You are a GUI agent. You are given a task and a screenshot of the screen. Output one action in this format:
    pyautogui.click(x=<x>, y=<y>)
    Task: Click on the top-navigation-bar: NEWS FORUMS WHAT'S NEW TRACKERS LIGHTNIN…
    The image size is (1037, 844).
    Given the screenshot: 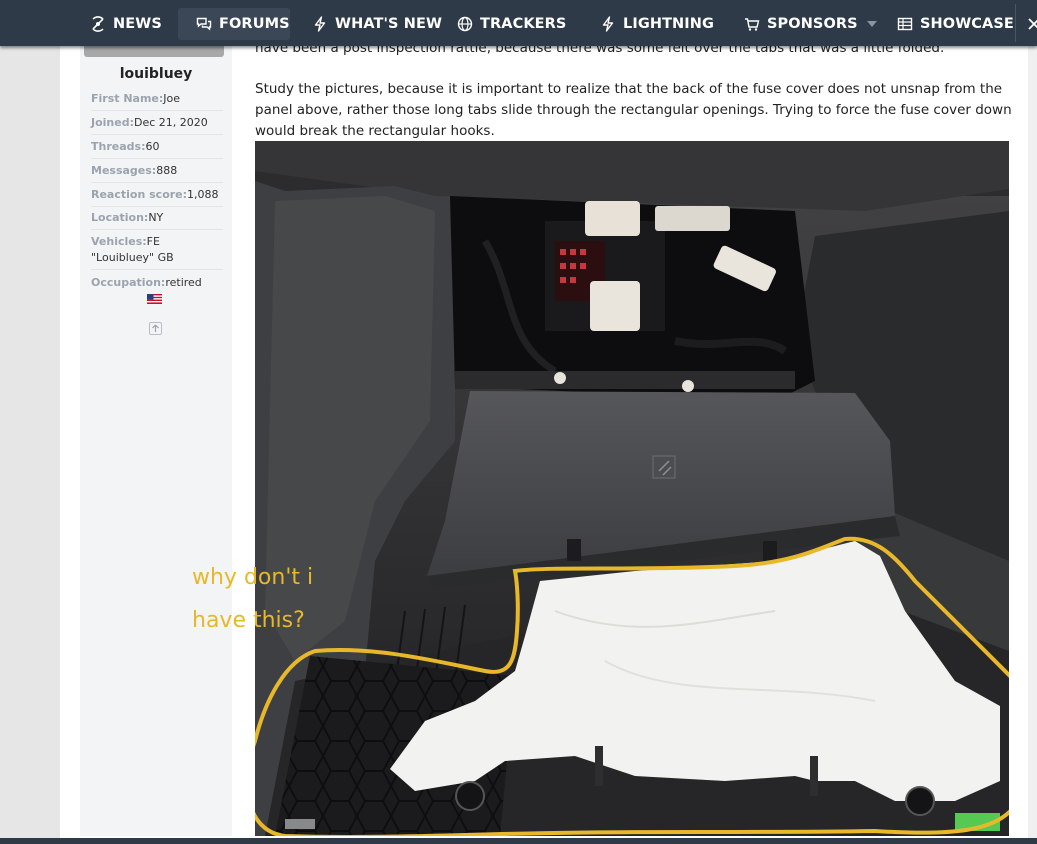 What is the action you would take?
    pyautogui.click(x=518, y=23)
    